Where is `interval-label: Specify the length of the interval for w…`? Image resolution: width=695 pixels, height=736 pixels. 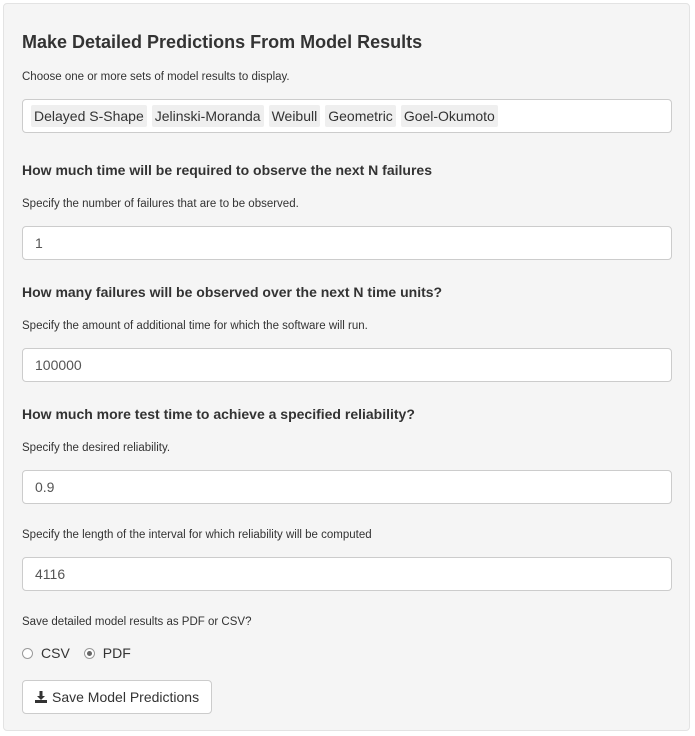
interval-label: Specify the length of the interval for w… is located at coordinates (197, 535).